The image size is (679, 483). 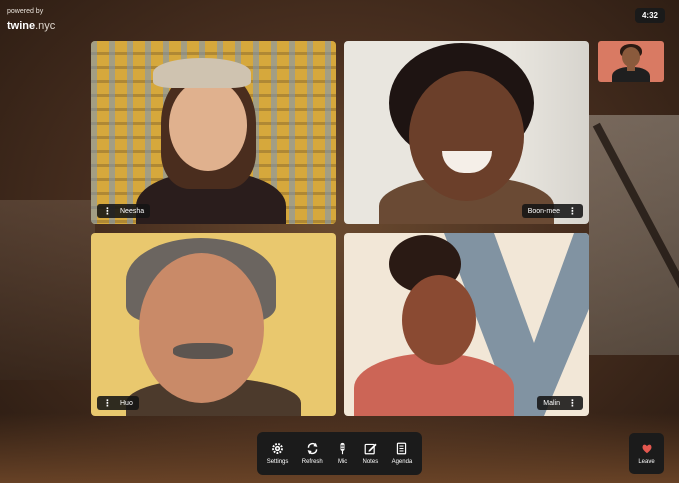 I want to click on refresh-label: Refresh, so click(x=312, y=462).